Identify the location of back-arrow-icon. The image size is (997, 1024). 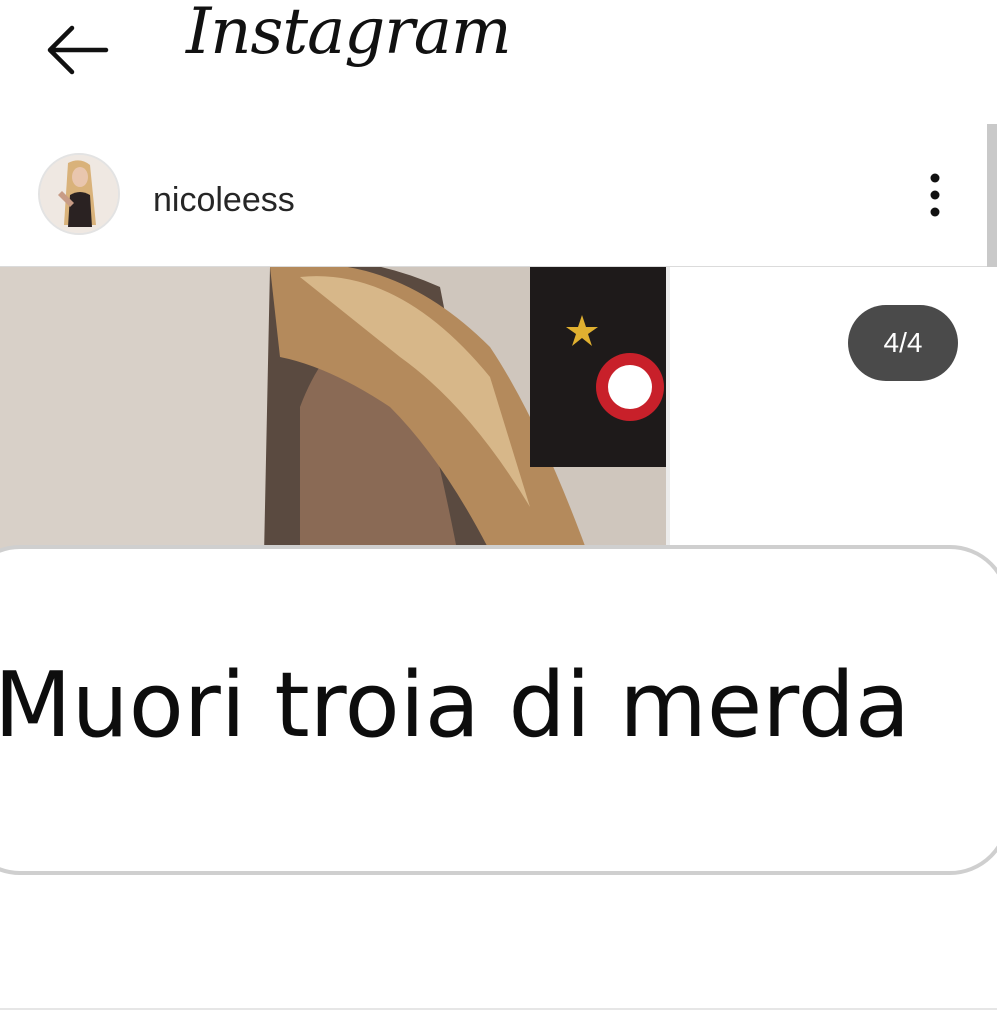
(78, 50).